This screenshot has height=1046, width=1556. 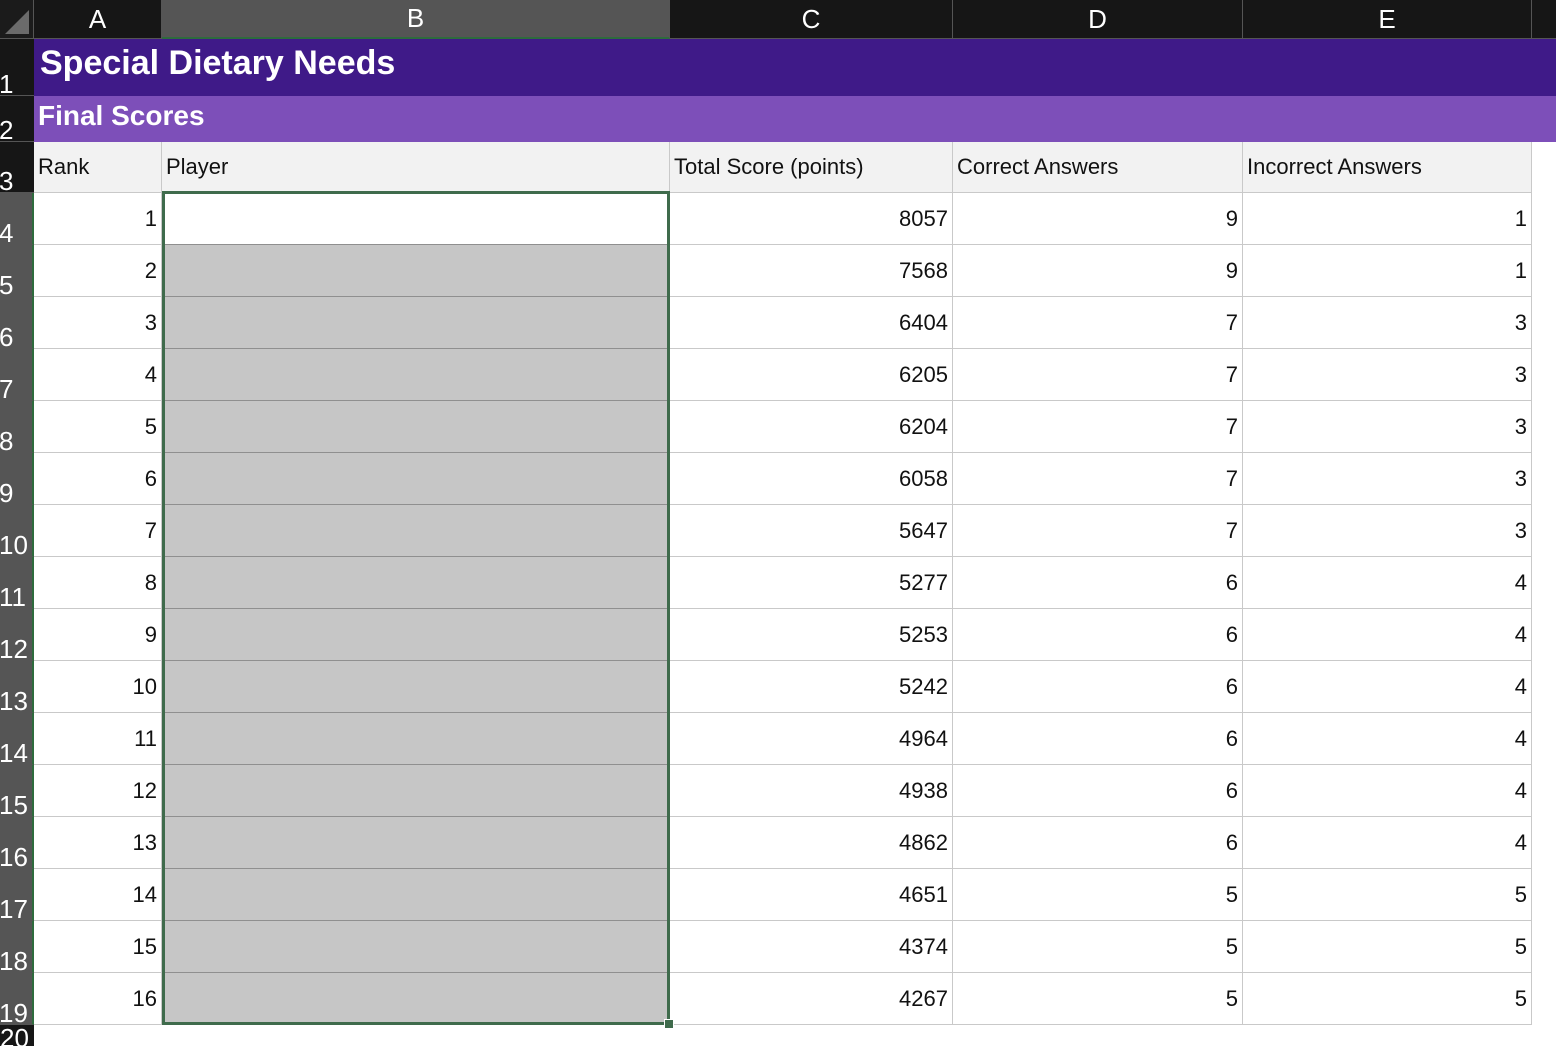 What do you see at coordinates (811, 635) in the screenshot?
I see `cell-total-score: 5253` at bounding box center [811, 635].